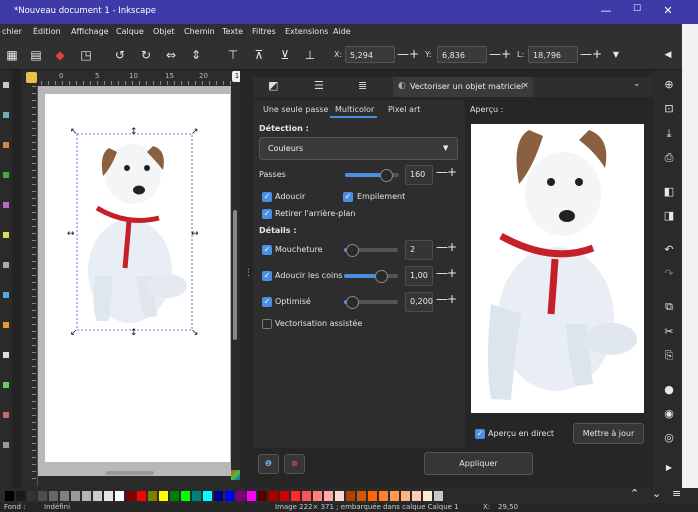  I want to click on handle-right: ↔, so click(195, 234).